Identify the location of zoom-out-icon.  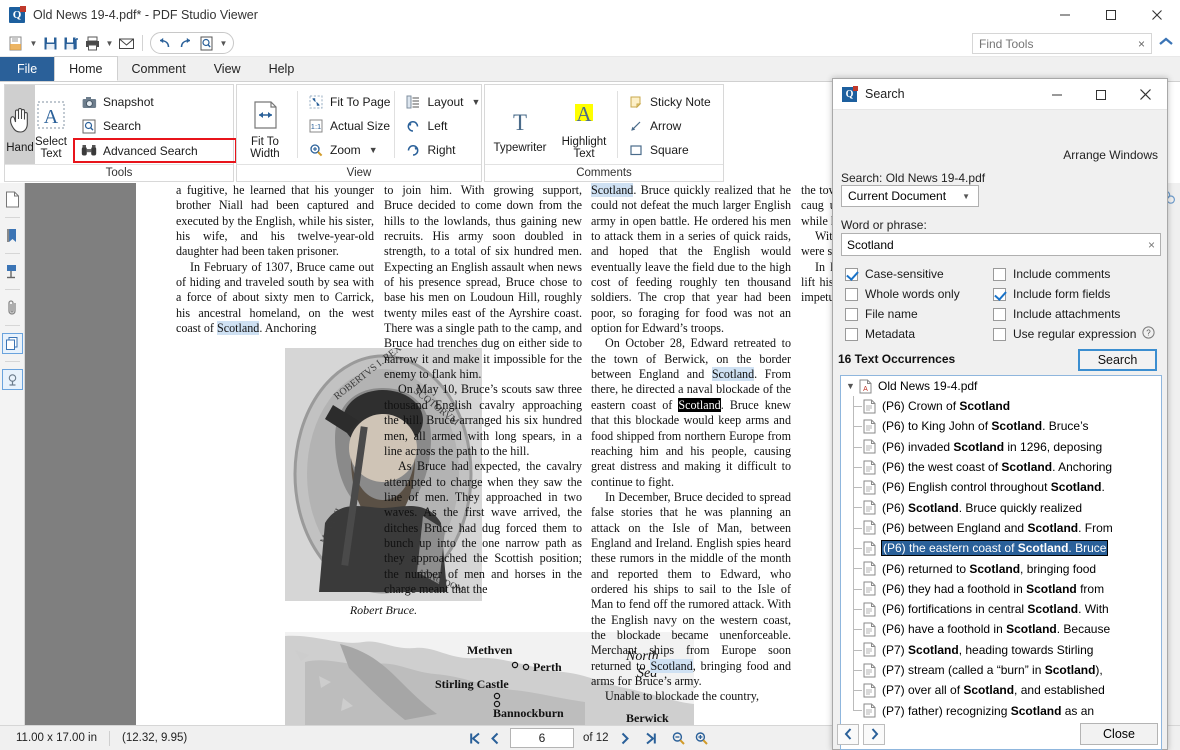
(679, 738).